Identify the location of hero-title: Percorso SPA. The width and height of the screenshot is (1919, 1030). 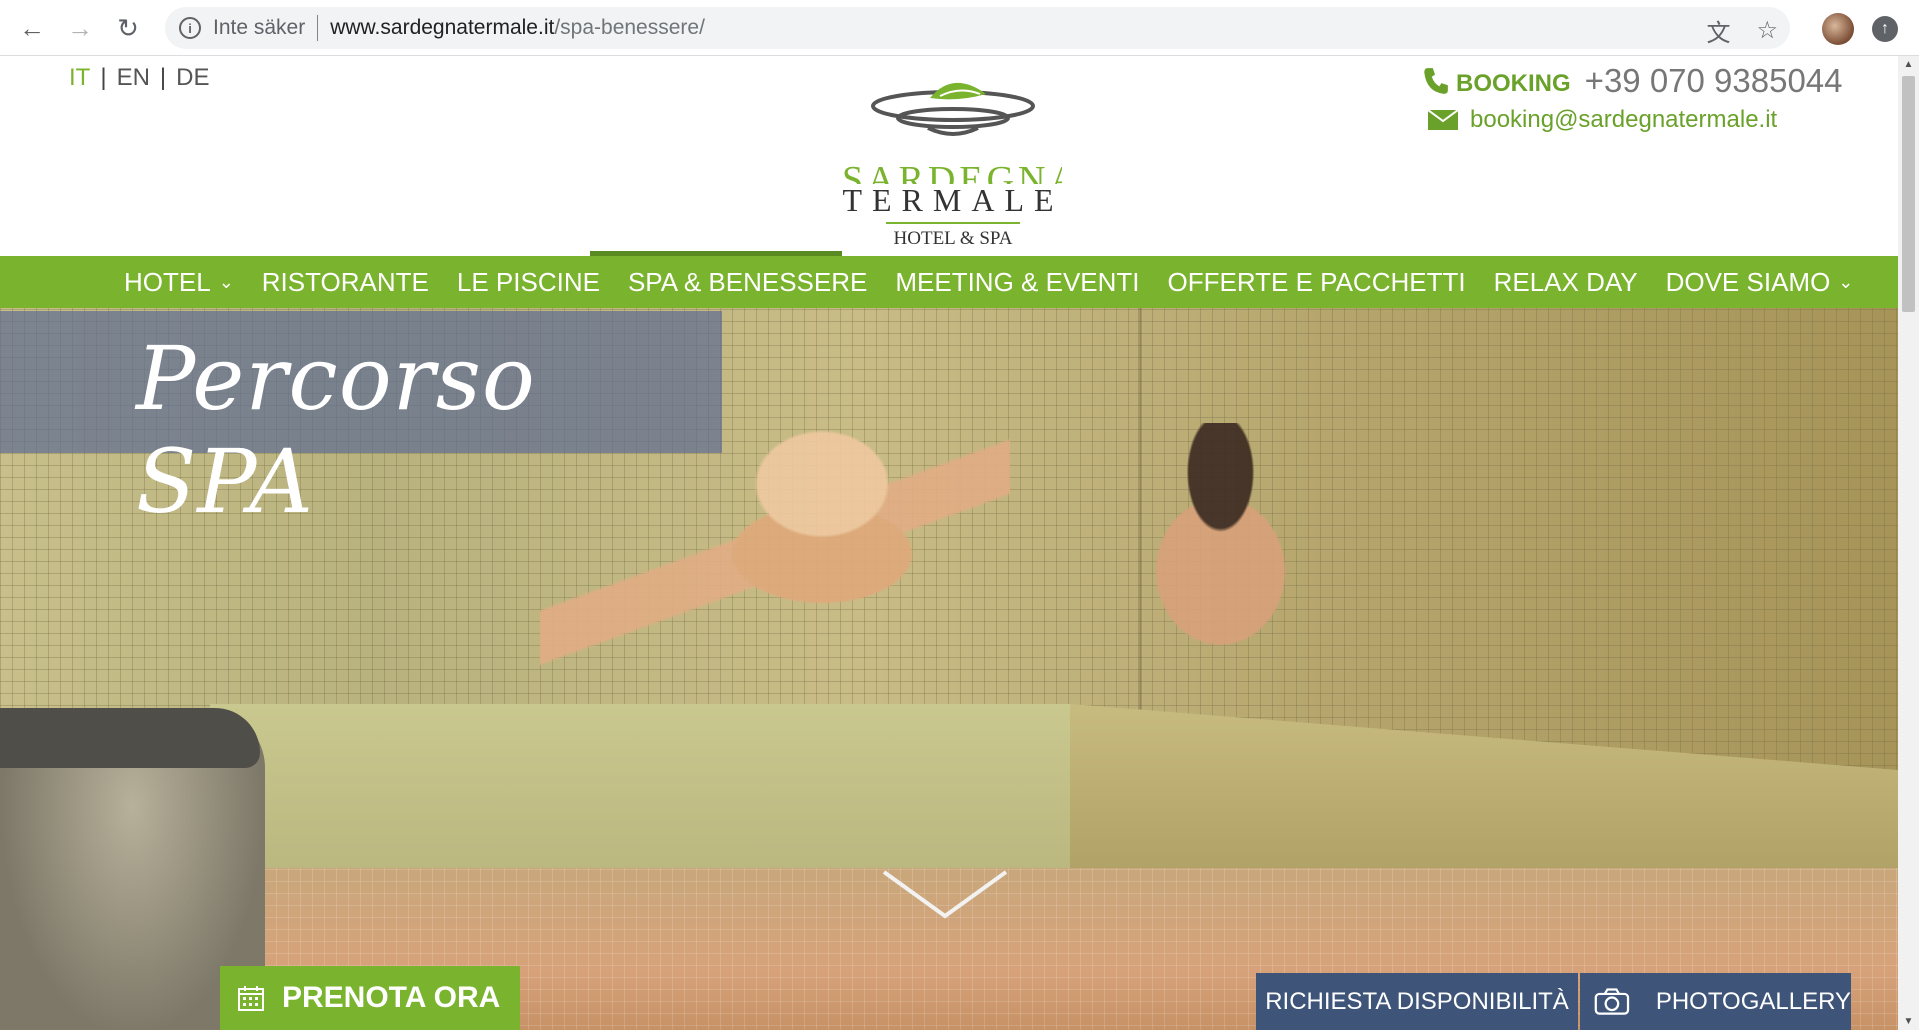
(336, 430).